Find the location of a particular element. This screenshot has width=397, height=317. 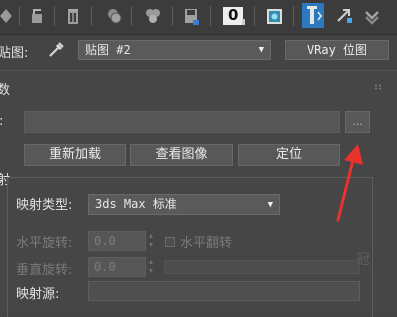

go-forward-icon is located at coordinates (372, 16).